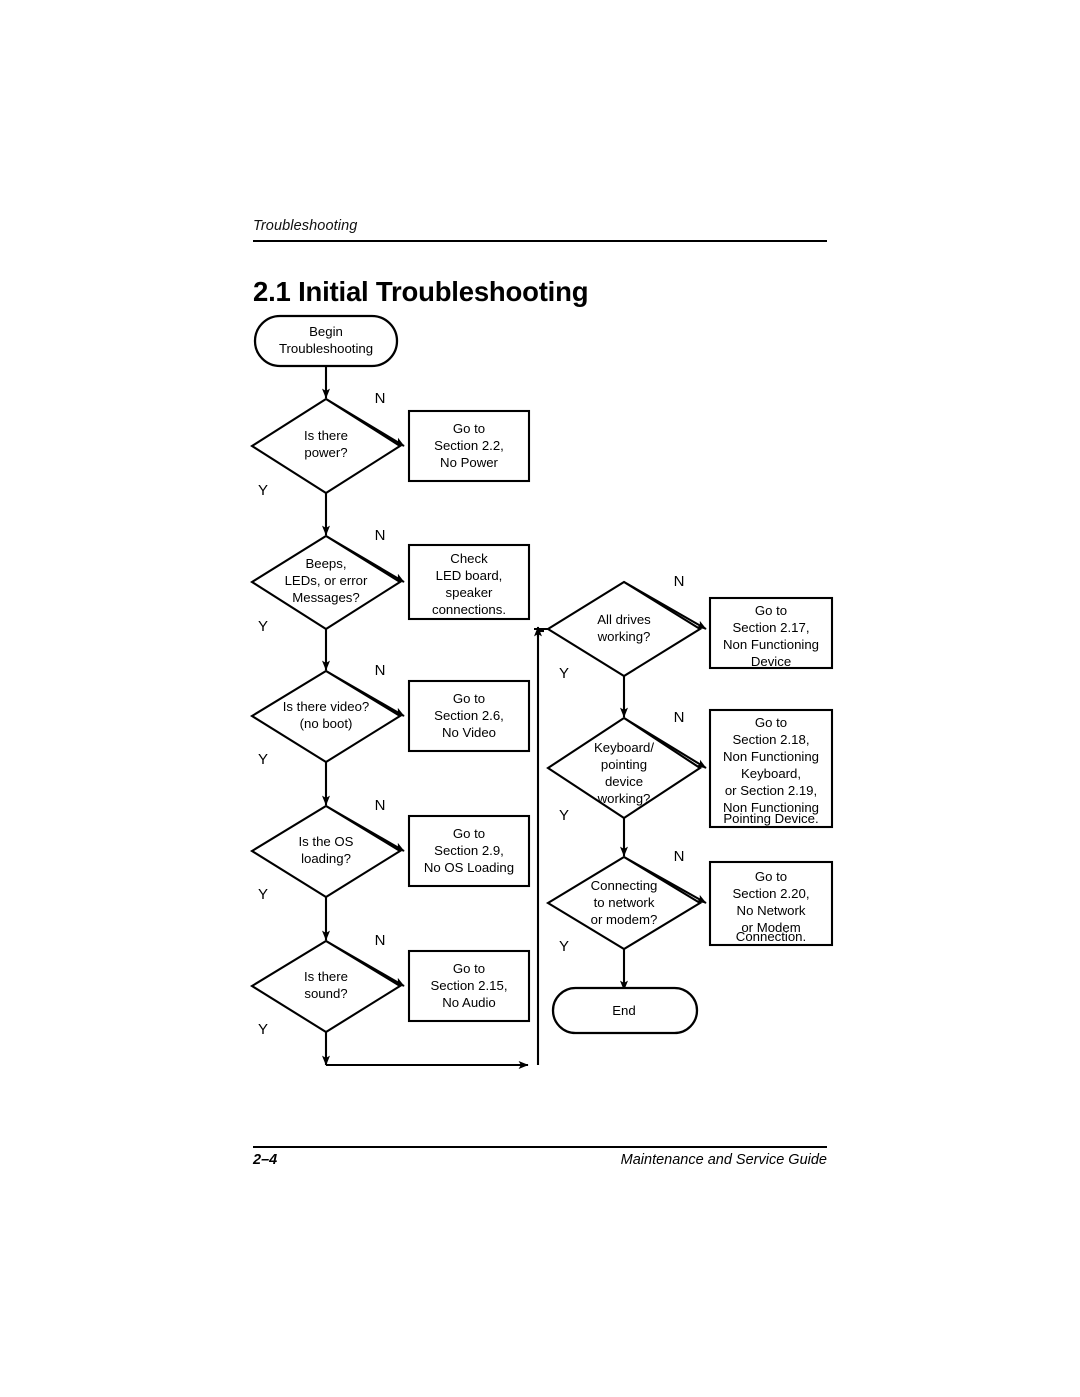 This screenshot has width=1080, height=1397. What do you see at coordinates (380, 670) in the screenshot?
I see `video-no-label: N` at bounding box center [380, 670].